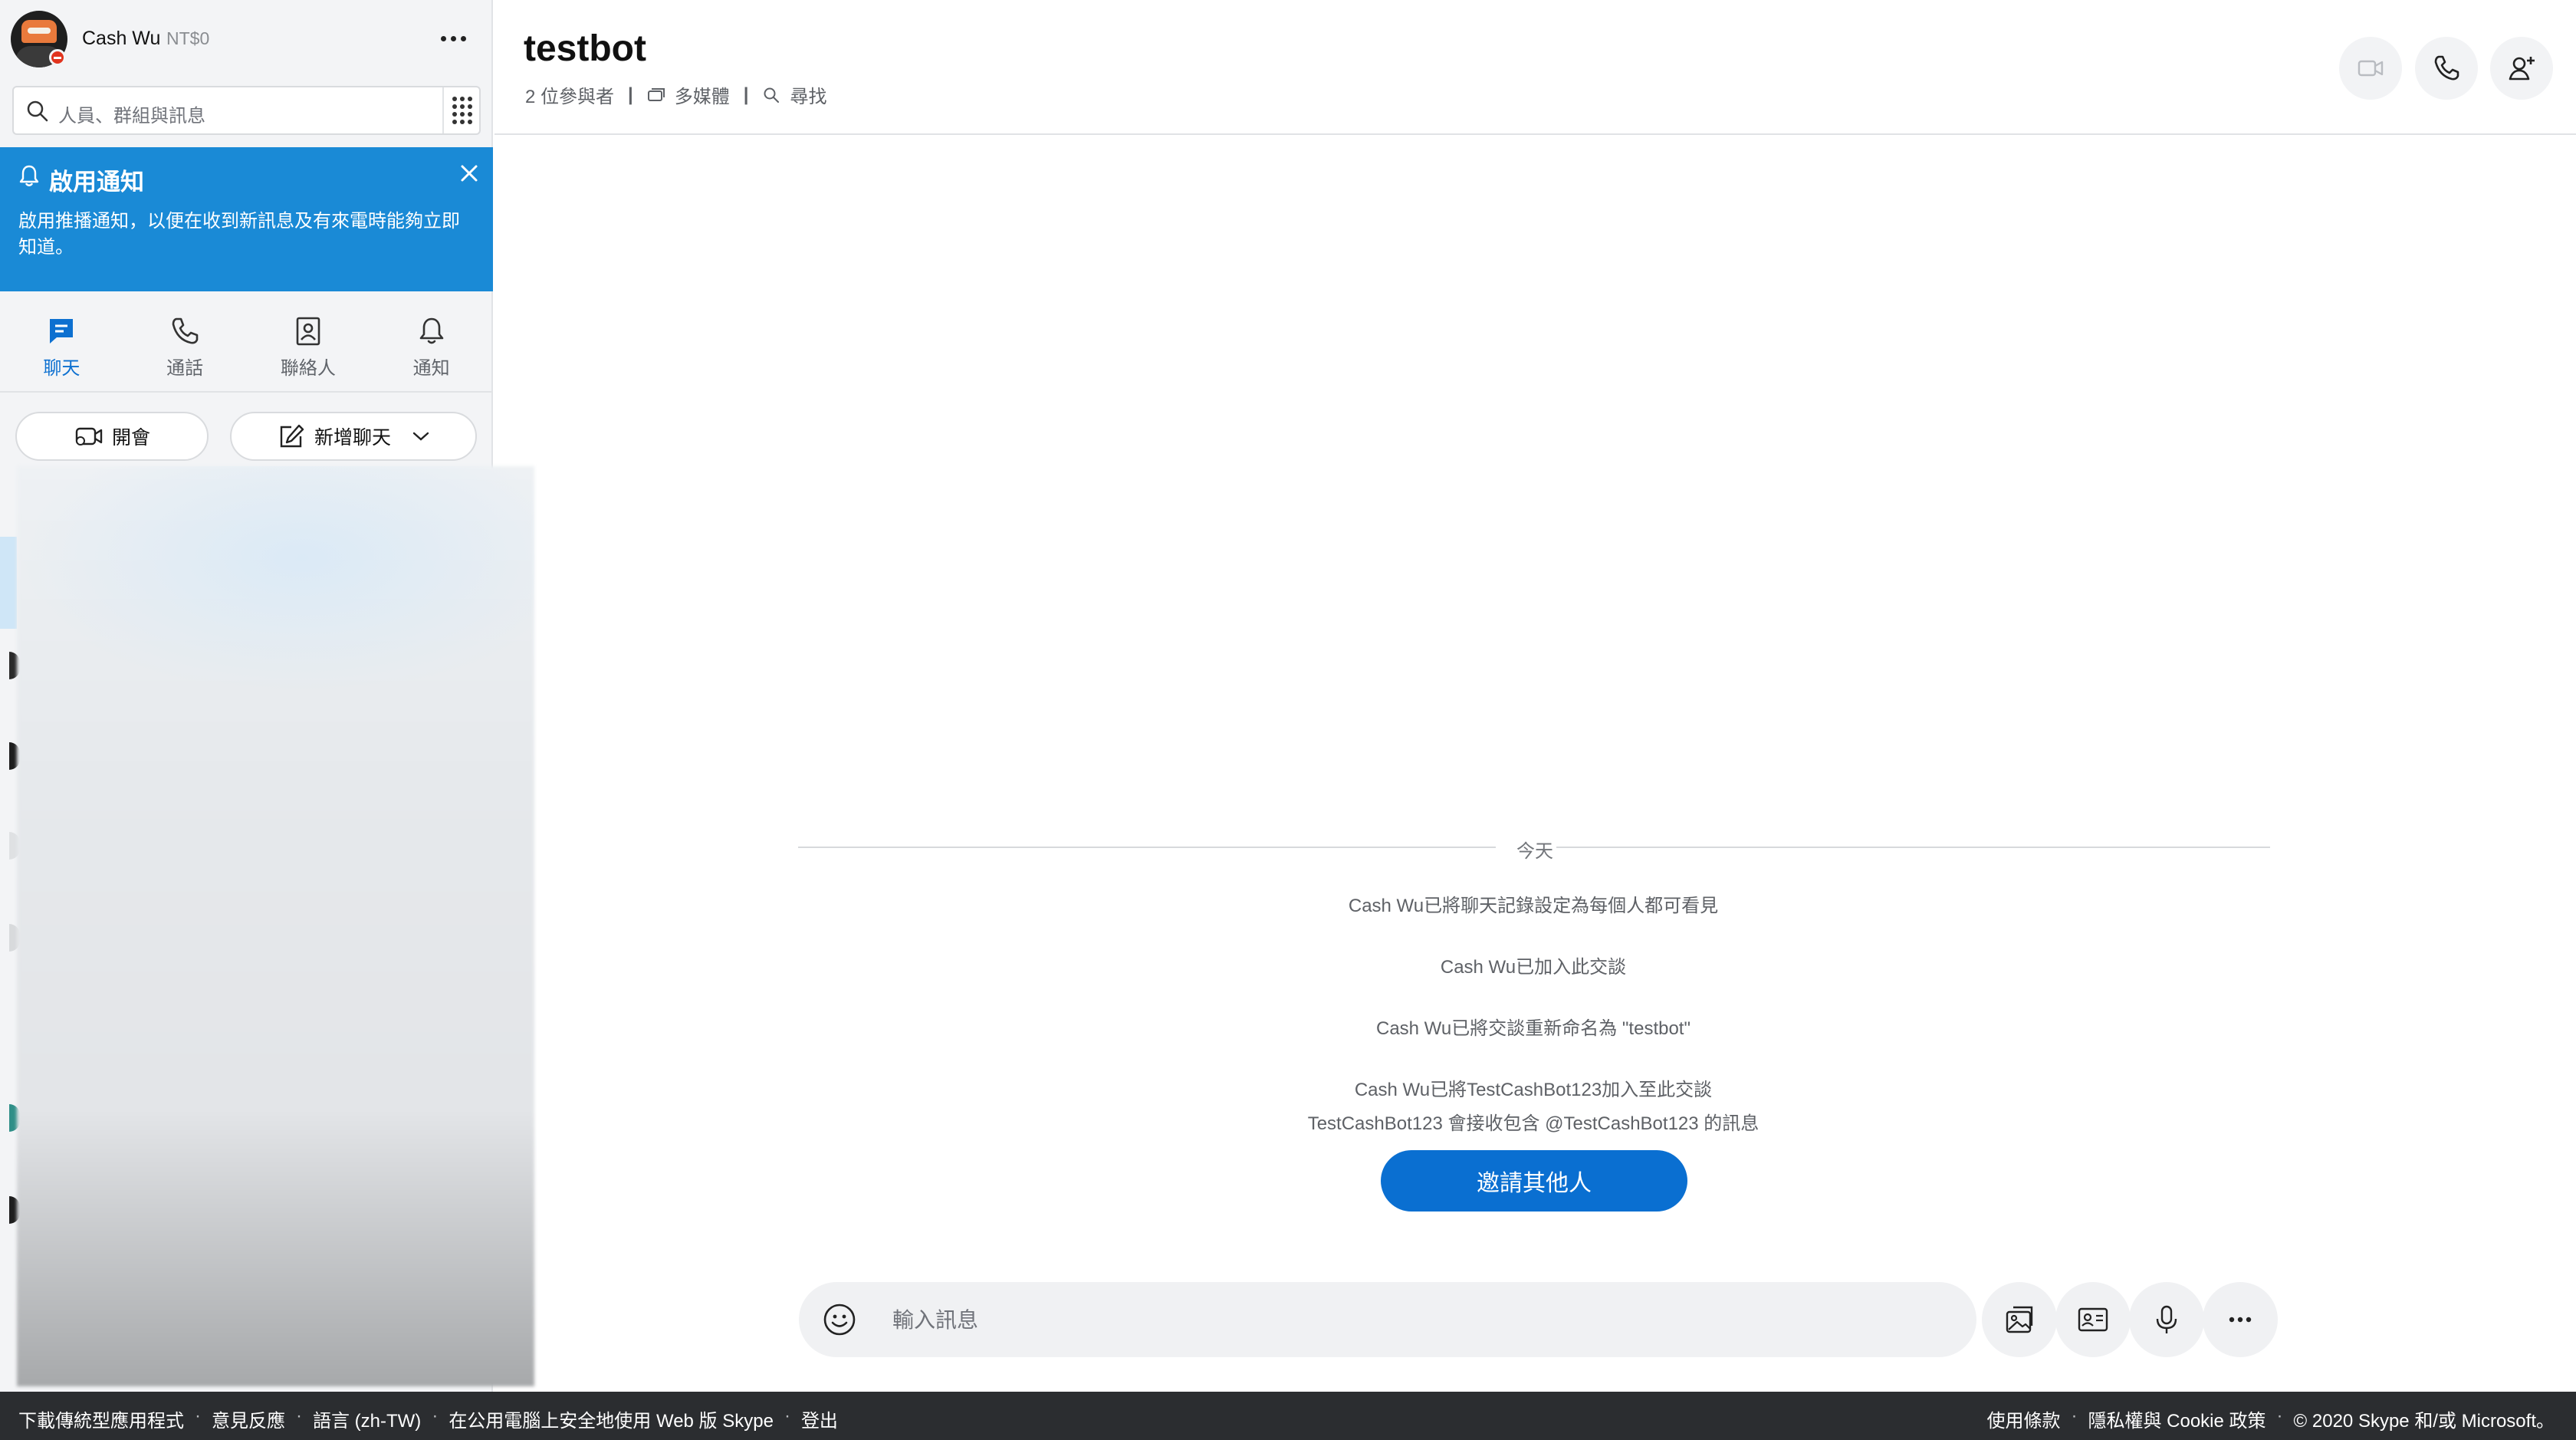 This screenshot has width=2576, height=1440. What do you see at coordinates (1533, 967) in the screenshot?
I see `system-message: Cash Wu已加入此交談` at bounding box center [1533, 967].